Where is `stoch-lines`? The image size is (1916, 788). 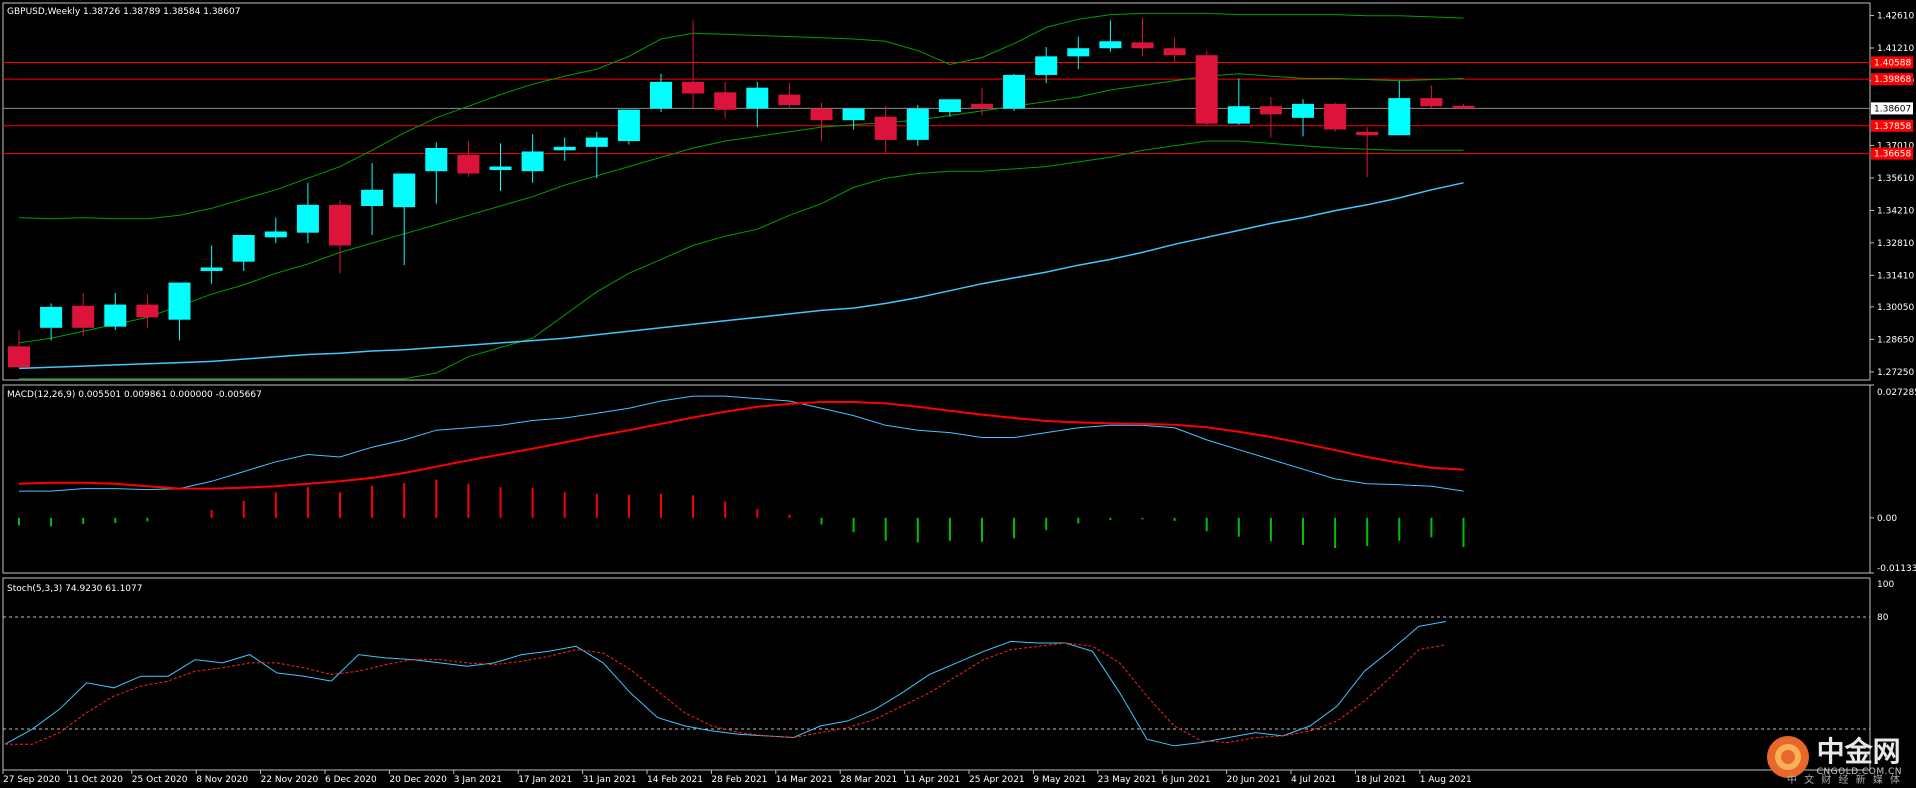 stoch-lines is located at coordinates (725, 684).